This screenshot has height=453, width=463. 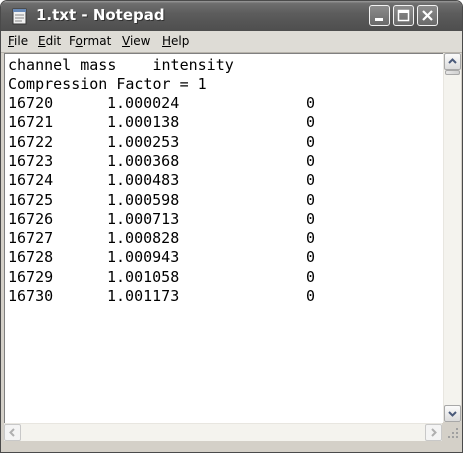 I want to click on mass-cell: 1.000943, so click(x=143, y=257).